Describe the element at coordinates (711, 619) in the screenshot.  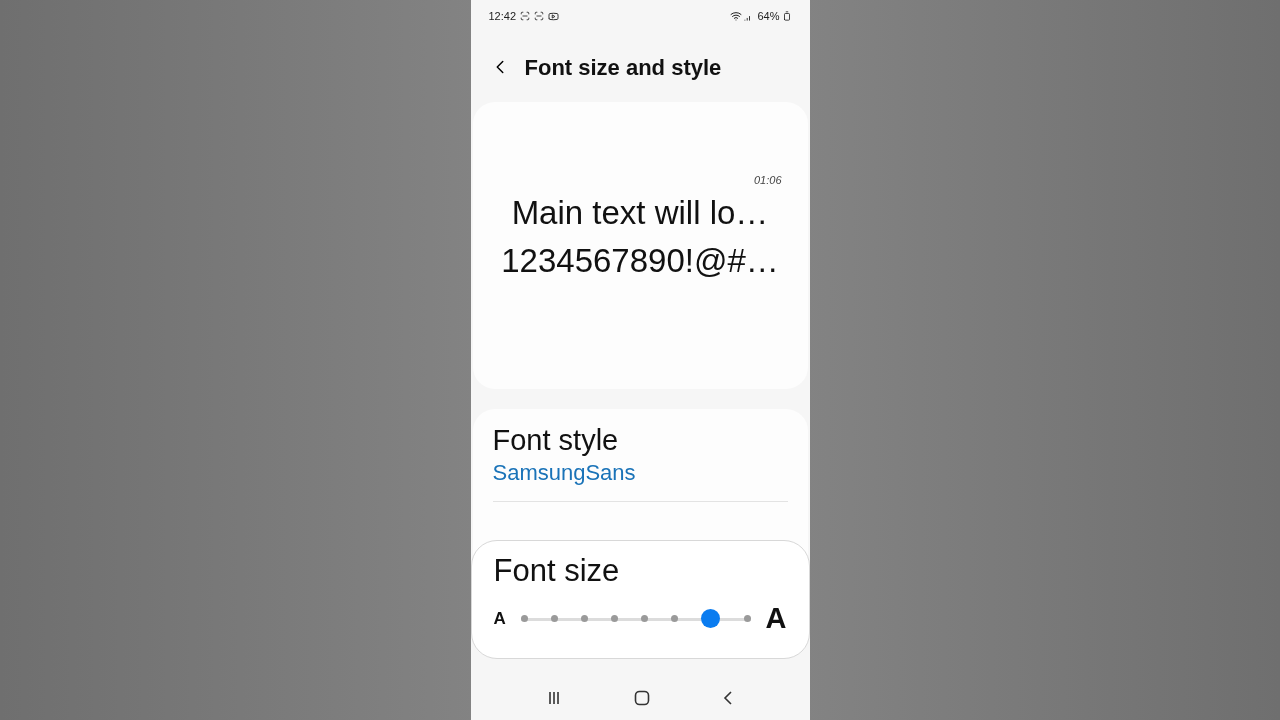
I see `slider-thumb` at that location.